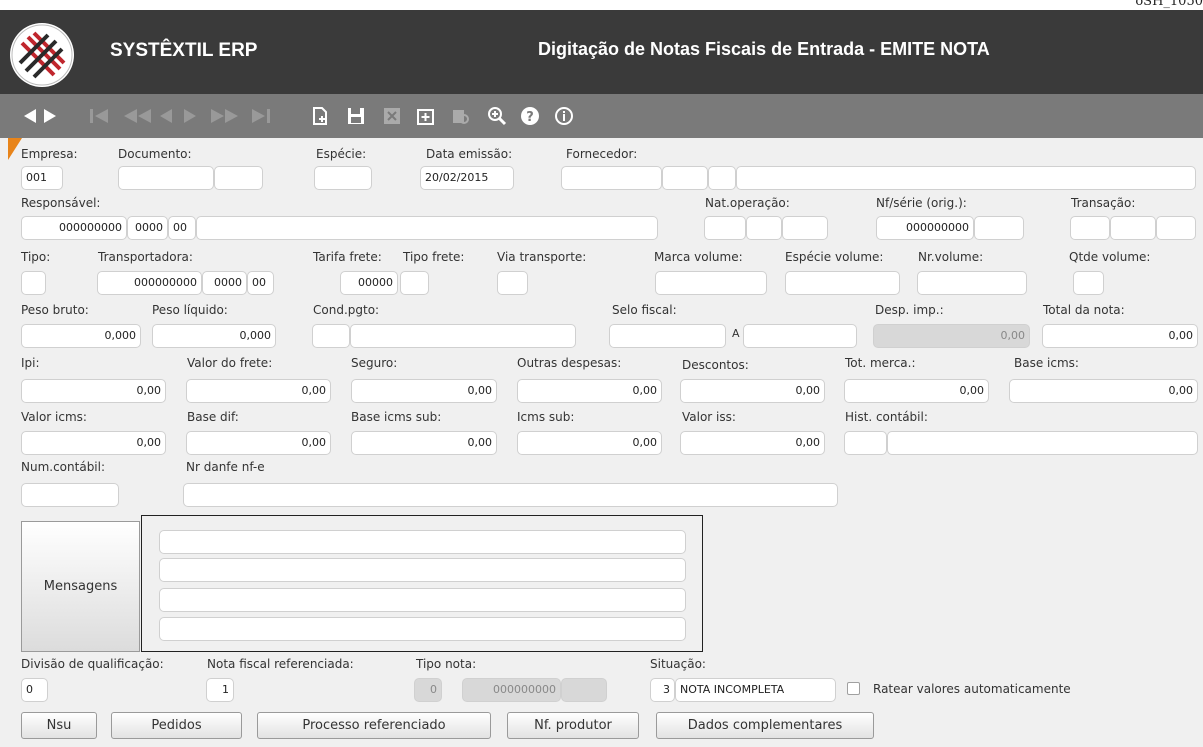 Image resolution: width=1203 pixels, height=747 pixels. I want to click on fornecedor-name-field, so click(966, 178).